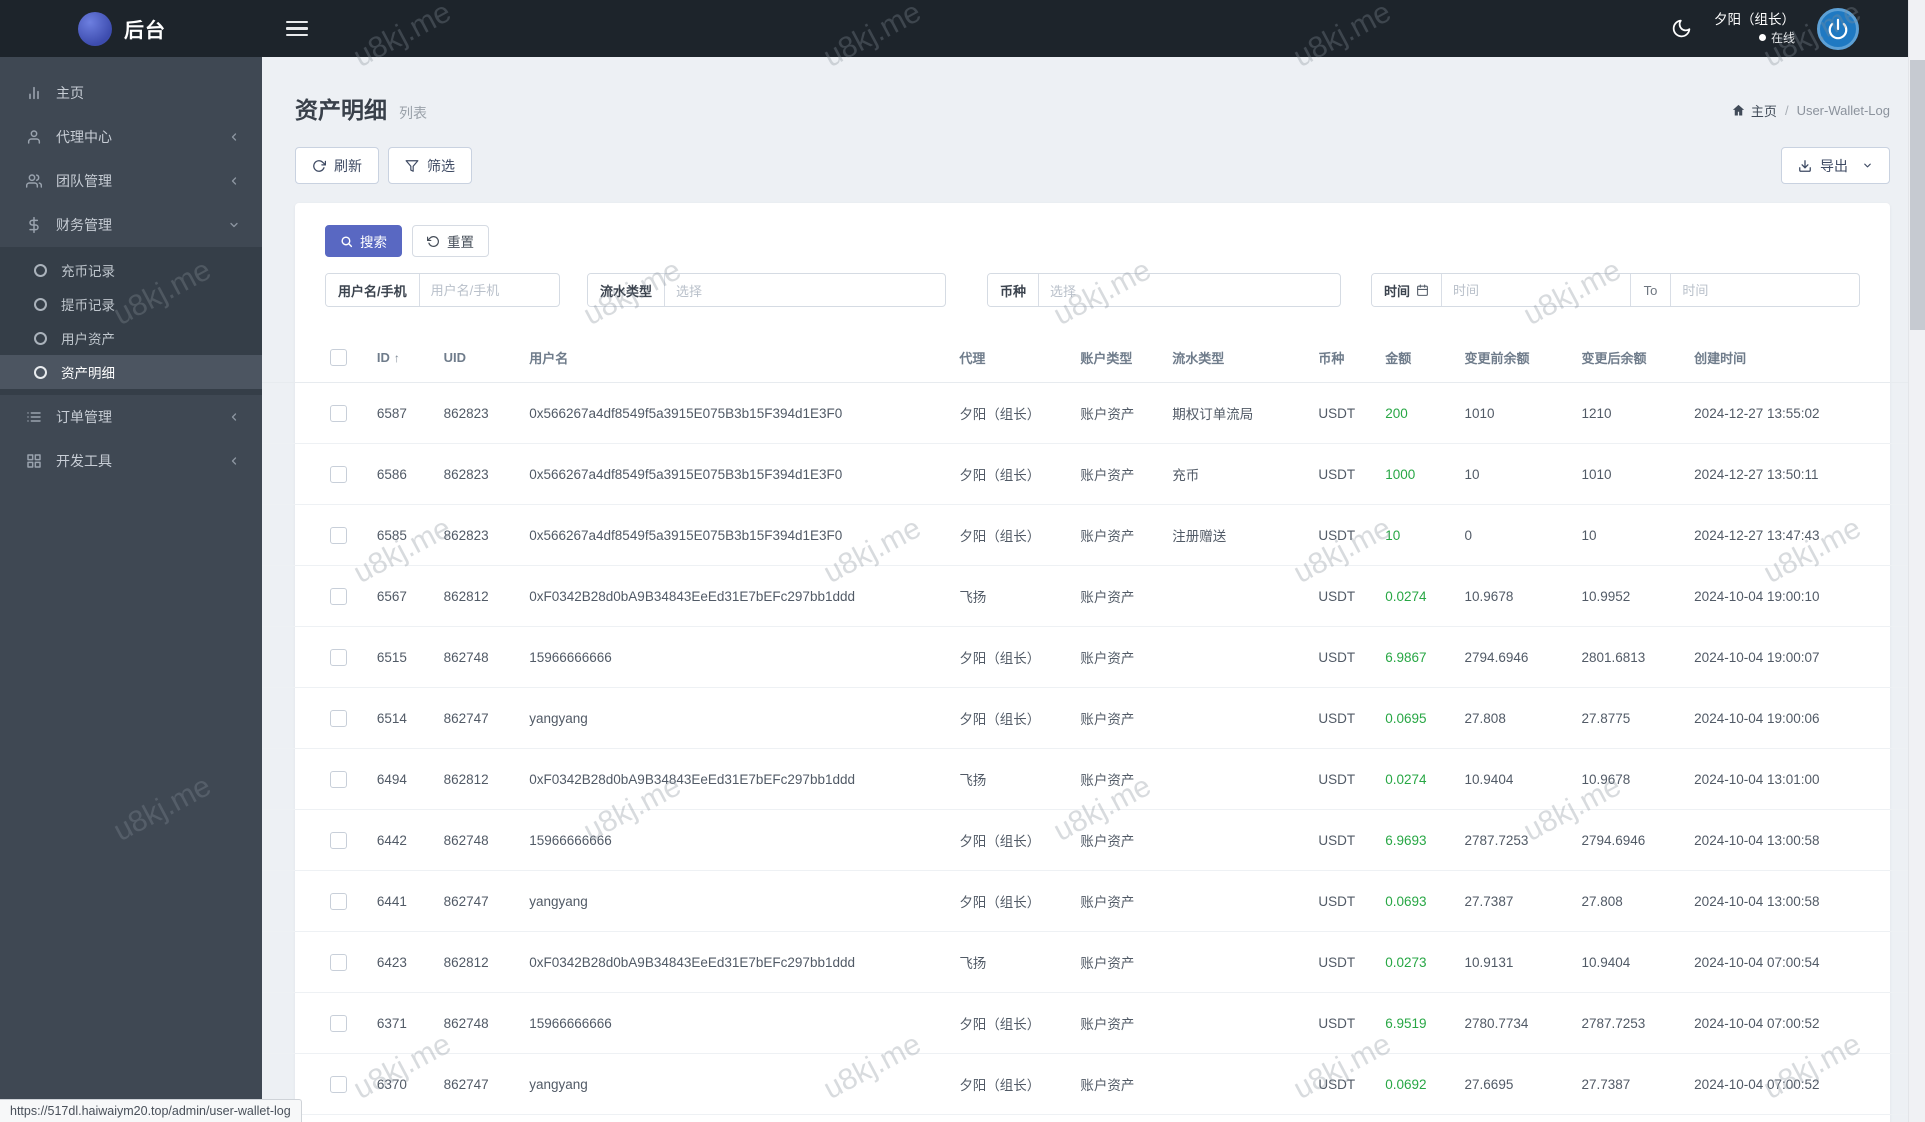 The width and height of the screenshot is (1925, 1122). I want to click on user-info: 夕阳（组长） 在线, so click(1754, 28).